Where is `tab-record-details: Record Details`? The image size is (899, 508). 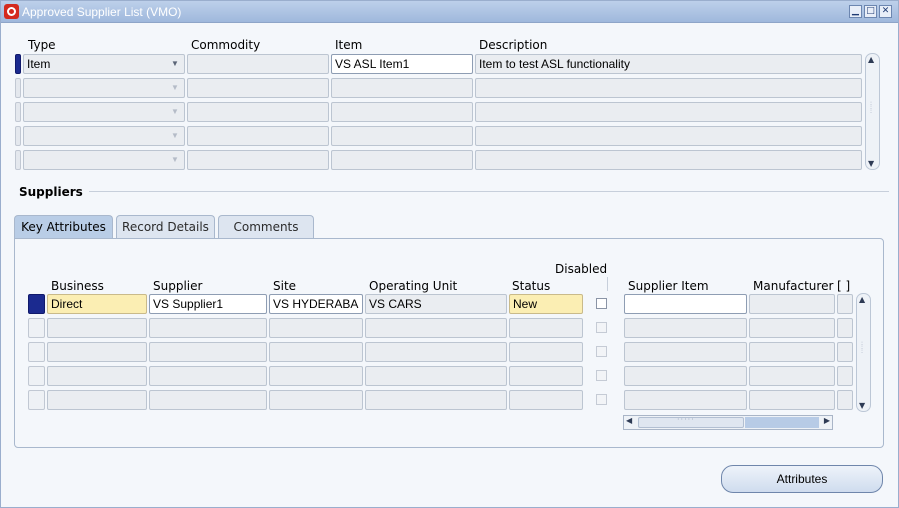
tab-record-details: Record Details is located at coordinates (165, 227).